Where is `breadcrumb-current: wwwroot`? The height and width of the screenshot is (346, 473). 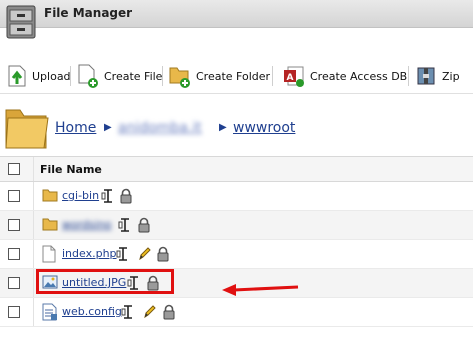 breadcrumb-current: wwwroot is located at coordinates (264, 128).